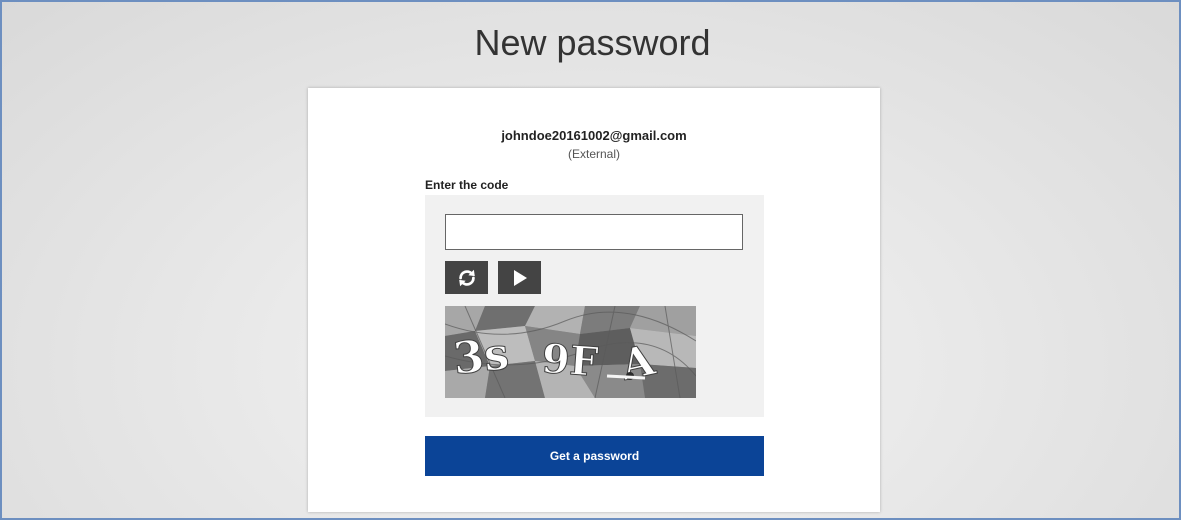 Image resolution: width=1181 pixels, height=520 pixels. I want to click on account-email: johndoe20161002@gmail.com, so click(594, 135).